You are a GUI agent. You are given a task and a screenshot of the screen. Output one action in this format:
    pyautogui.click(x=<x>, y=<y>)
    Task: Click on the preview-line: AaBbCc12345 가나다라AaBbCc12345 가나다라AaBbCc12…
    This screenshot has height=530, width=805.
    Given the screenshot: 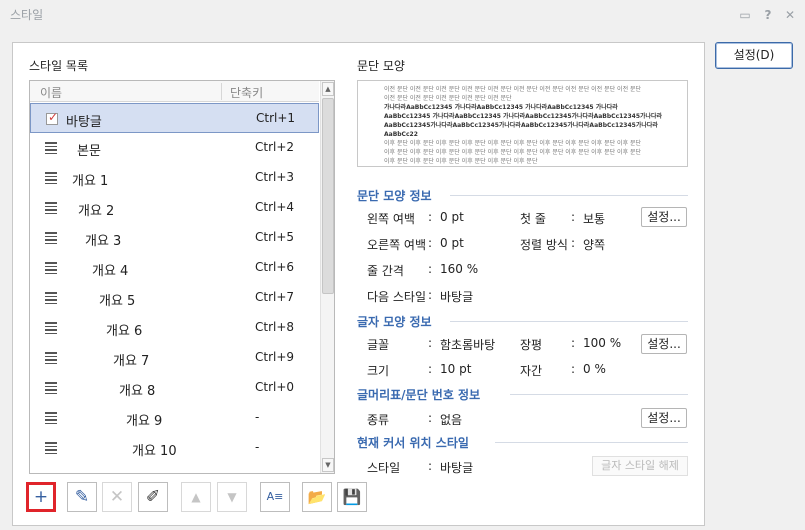 What is the action you would take?
    pyautogui.click(x=523, y=116)
    